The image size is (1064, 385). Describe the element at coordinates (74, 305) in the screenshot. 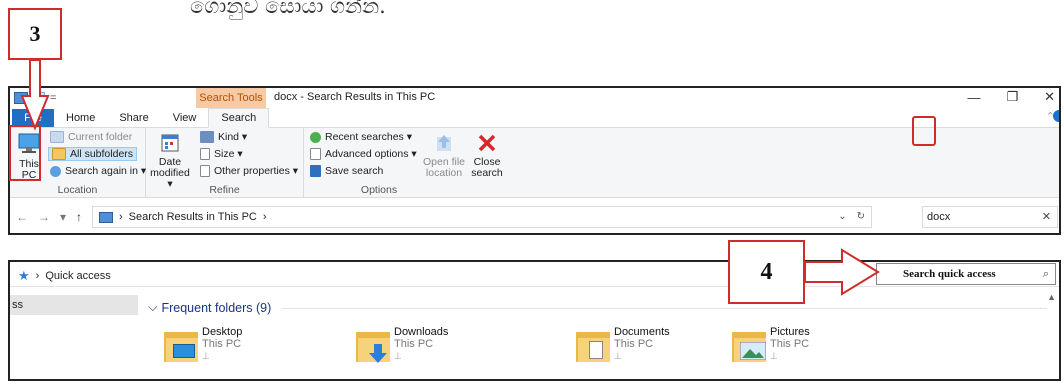

I see `nav-item-selected: ss` at that location.